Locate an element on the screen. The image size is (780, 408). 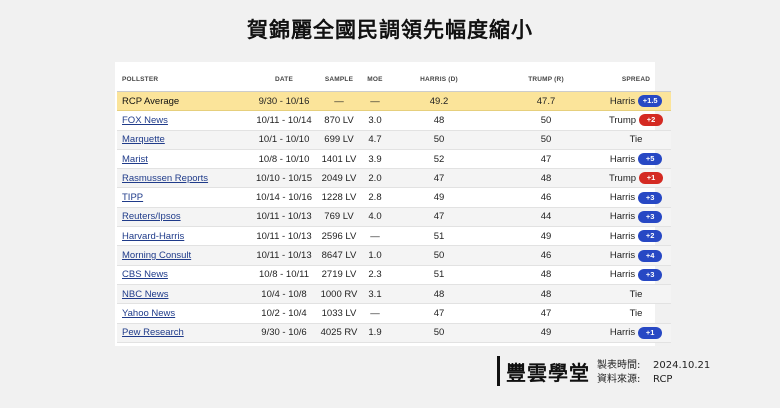
spread-cell: Harris +1 is located at coordinates (636, 333).